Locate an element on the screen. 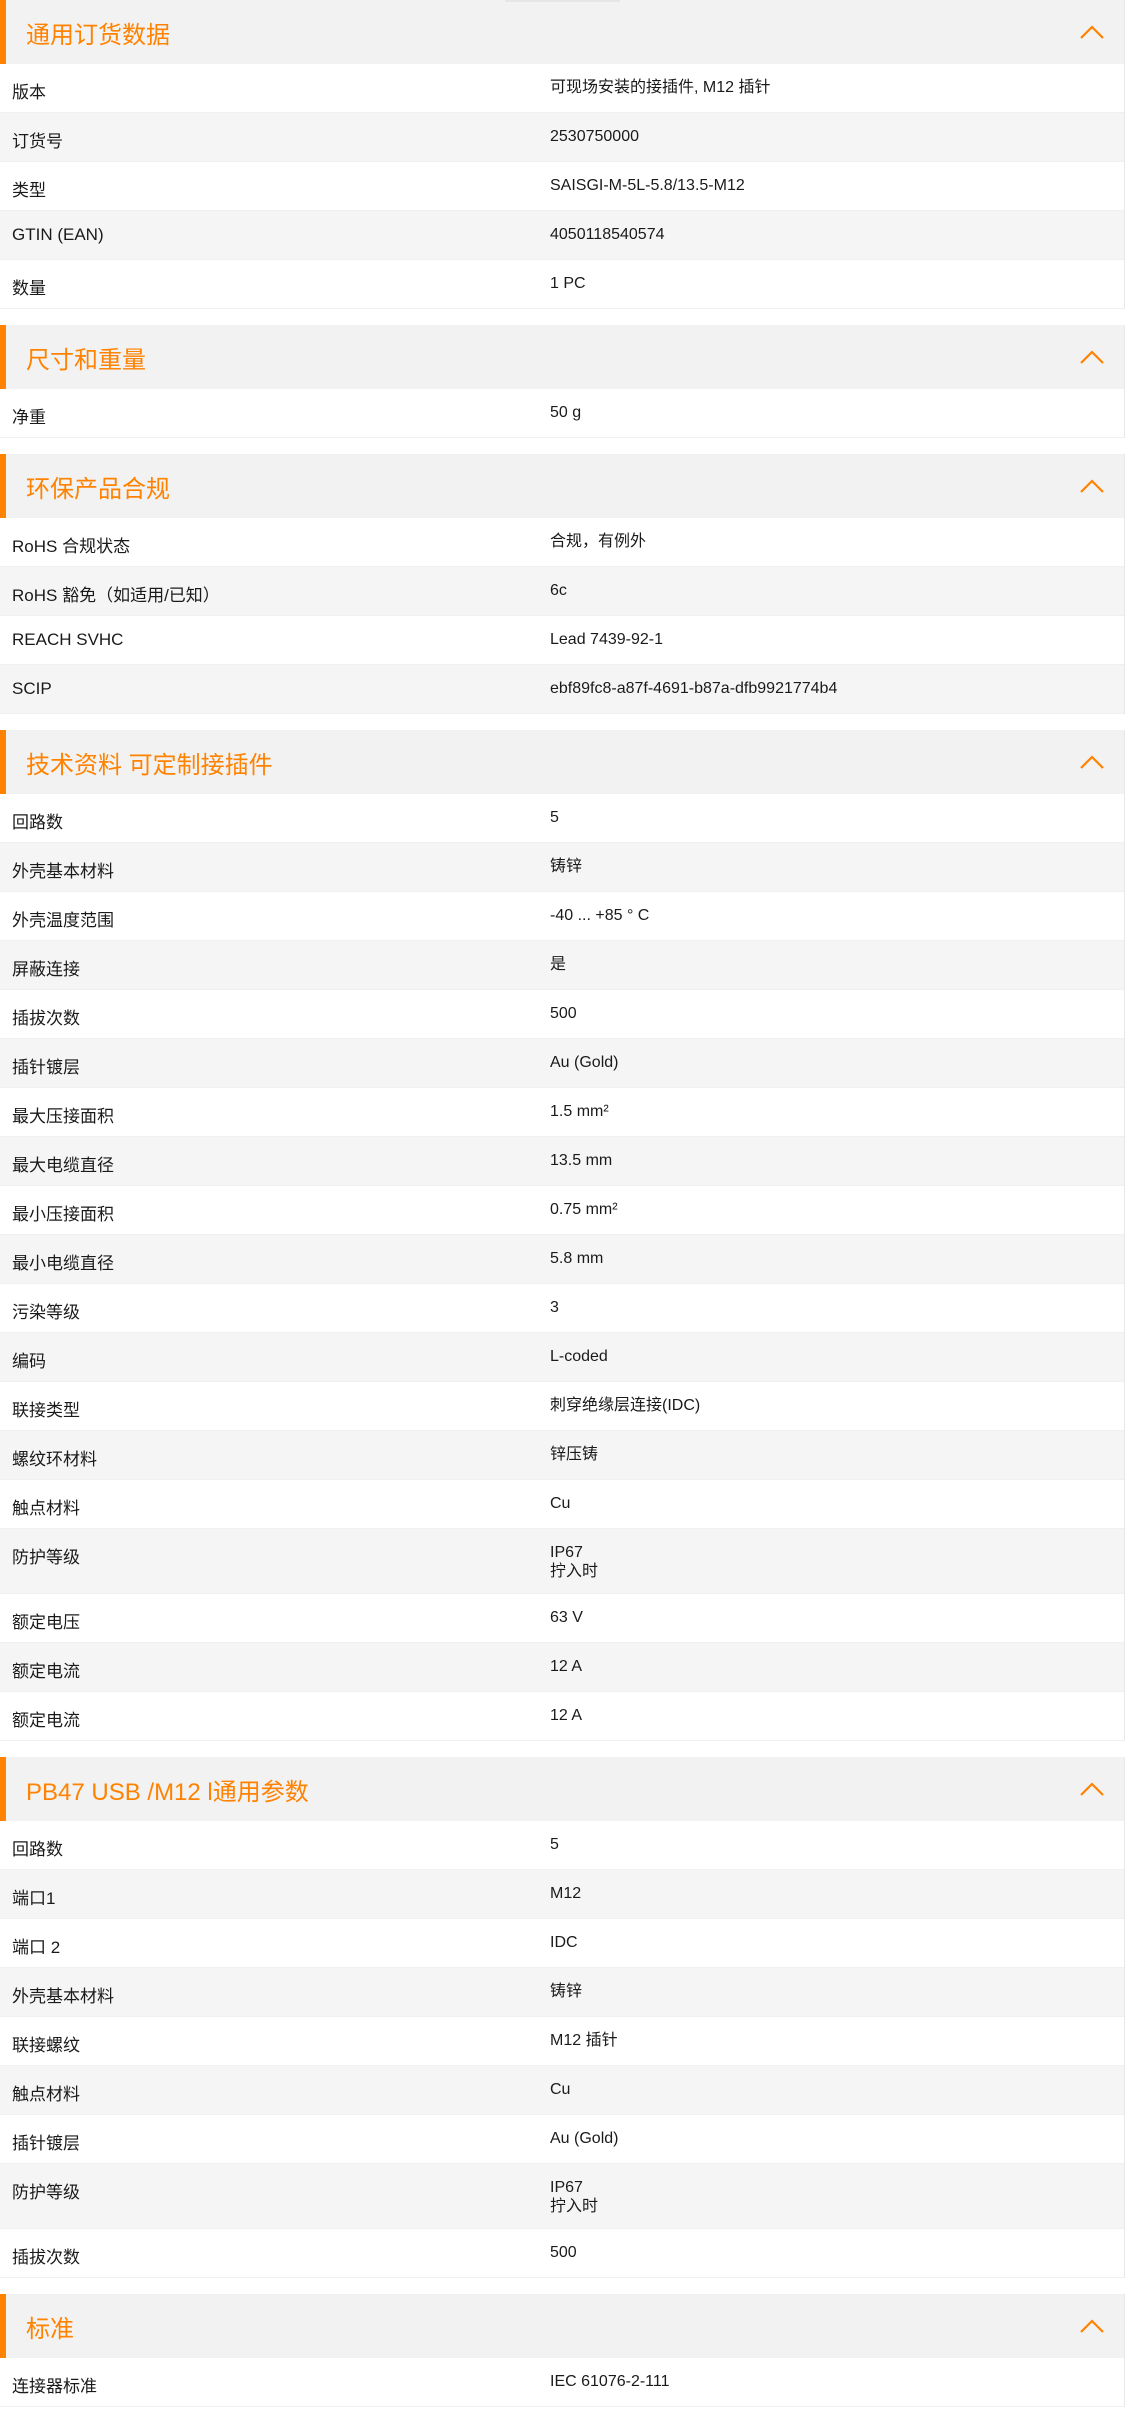  table-row: RoHS 合规状态 合规，有例外 is located at coordinates (562, 542).